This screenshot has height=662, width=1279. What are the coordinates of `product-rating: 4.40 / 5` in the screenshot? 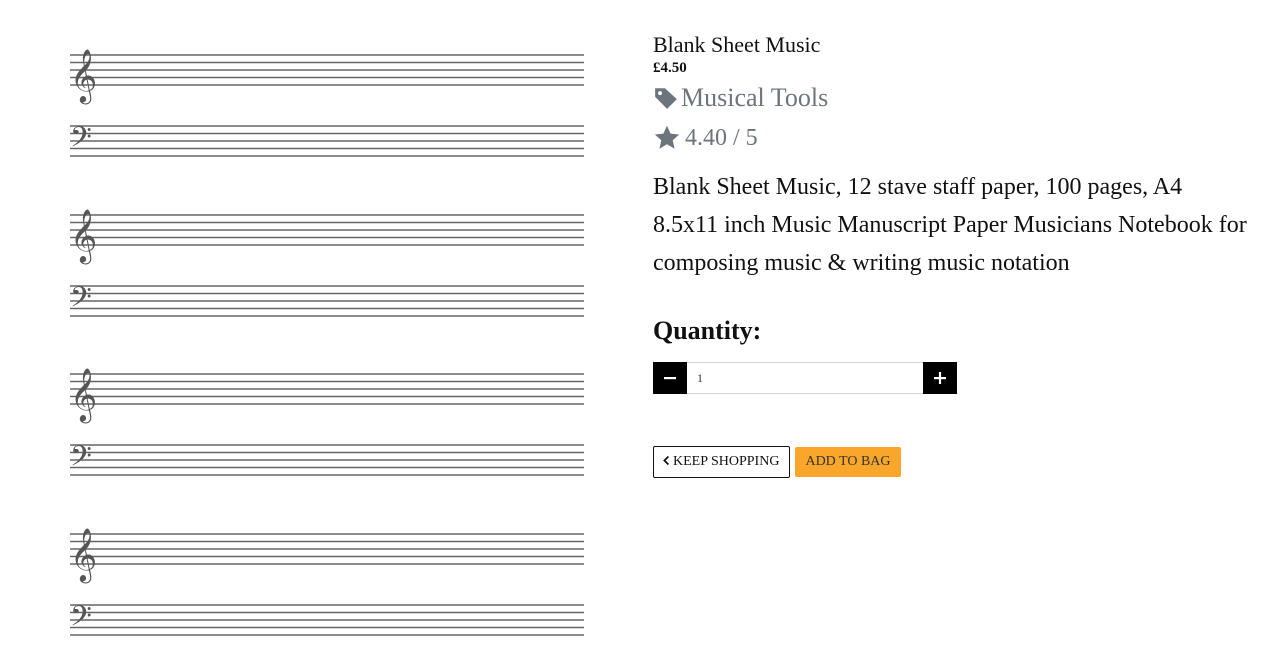 It's located at (953, 138).